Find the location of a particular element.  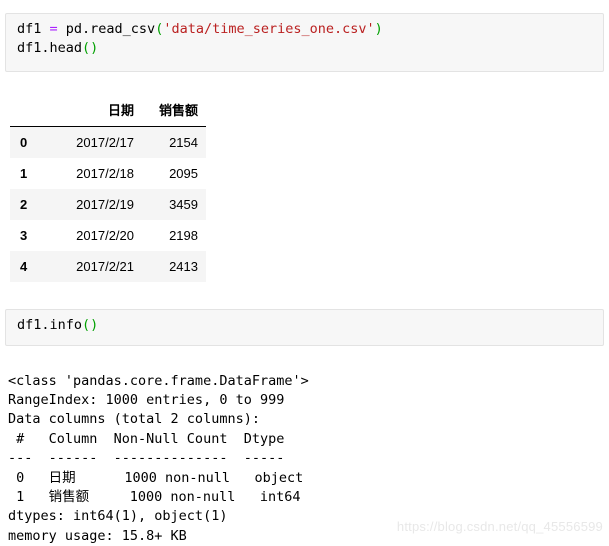

cell-sales: 3459 is located at coordinates (174, 204).